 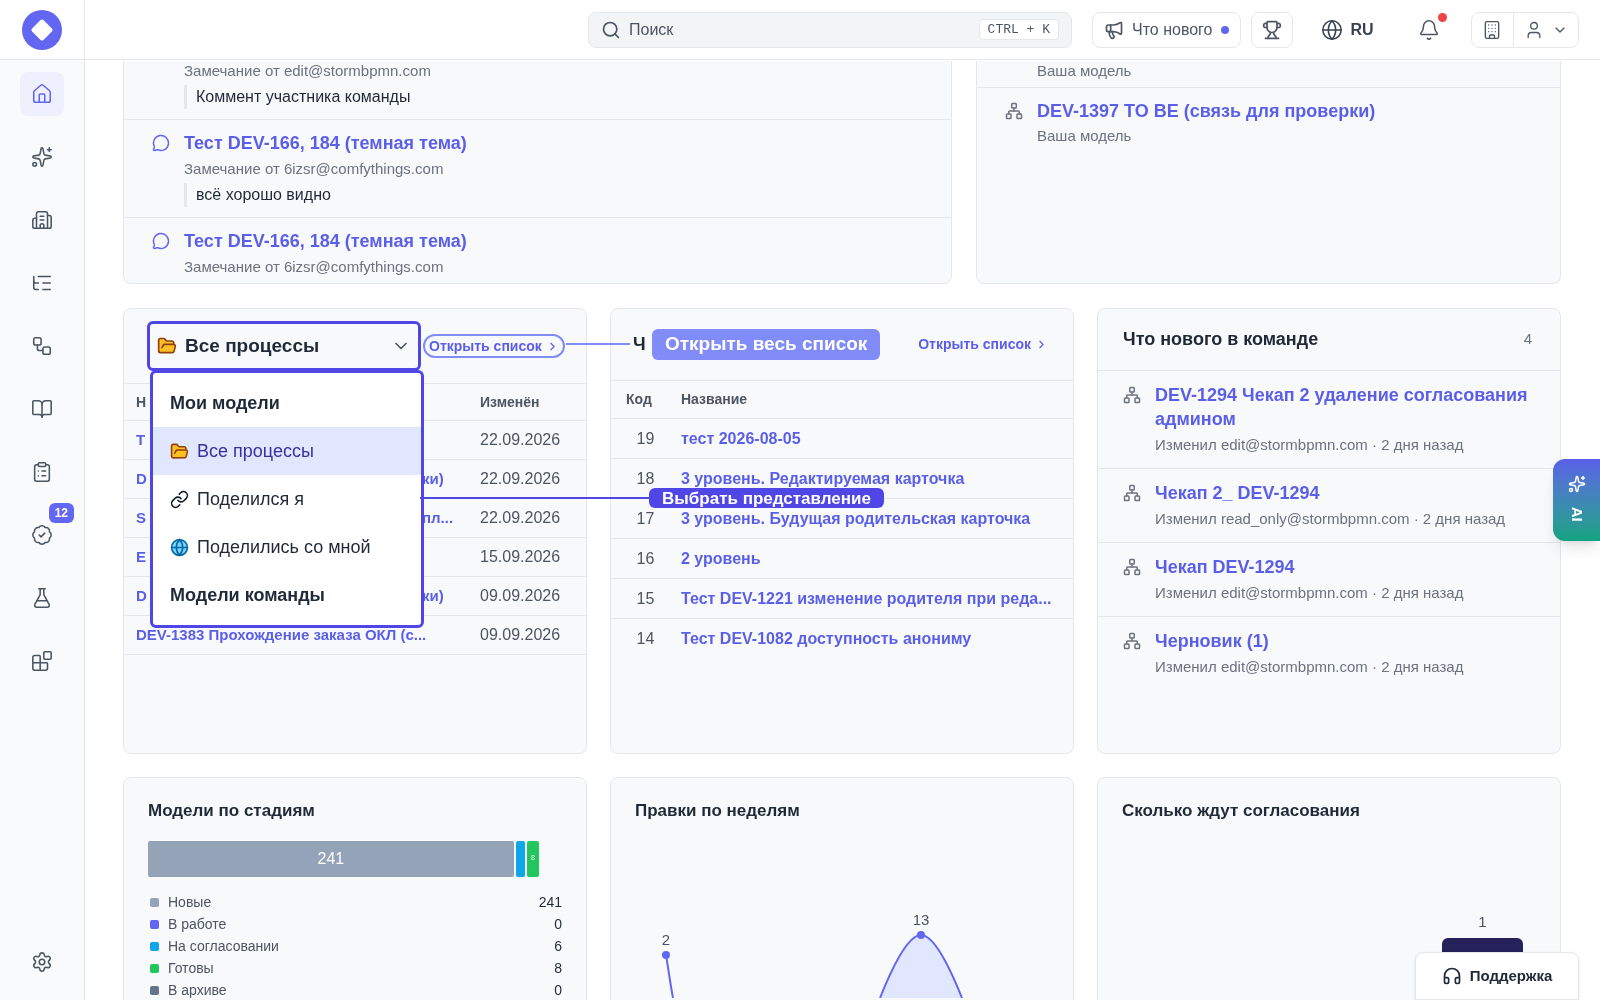 What do you see at coordinates (645, 558) in the screenshot?
I see `table-cell-text: 16` at bounding box center [645, 558].